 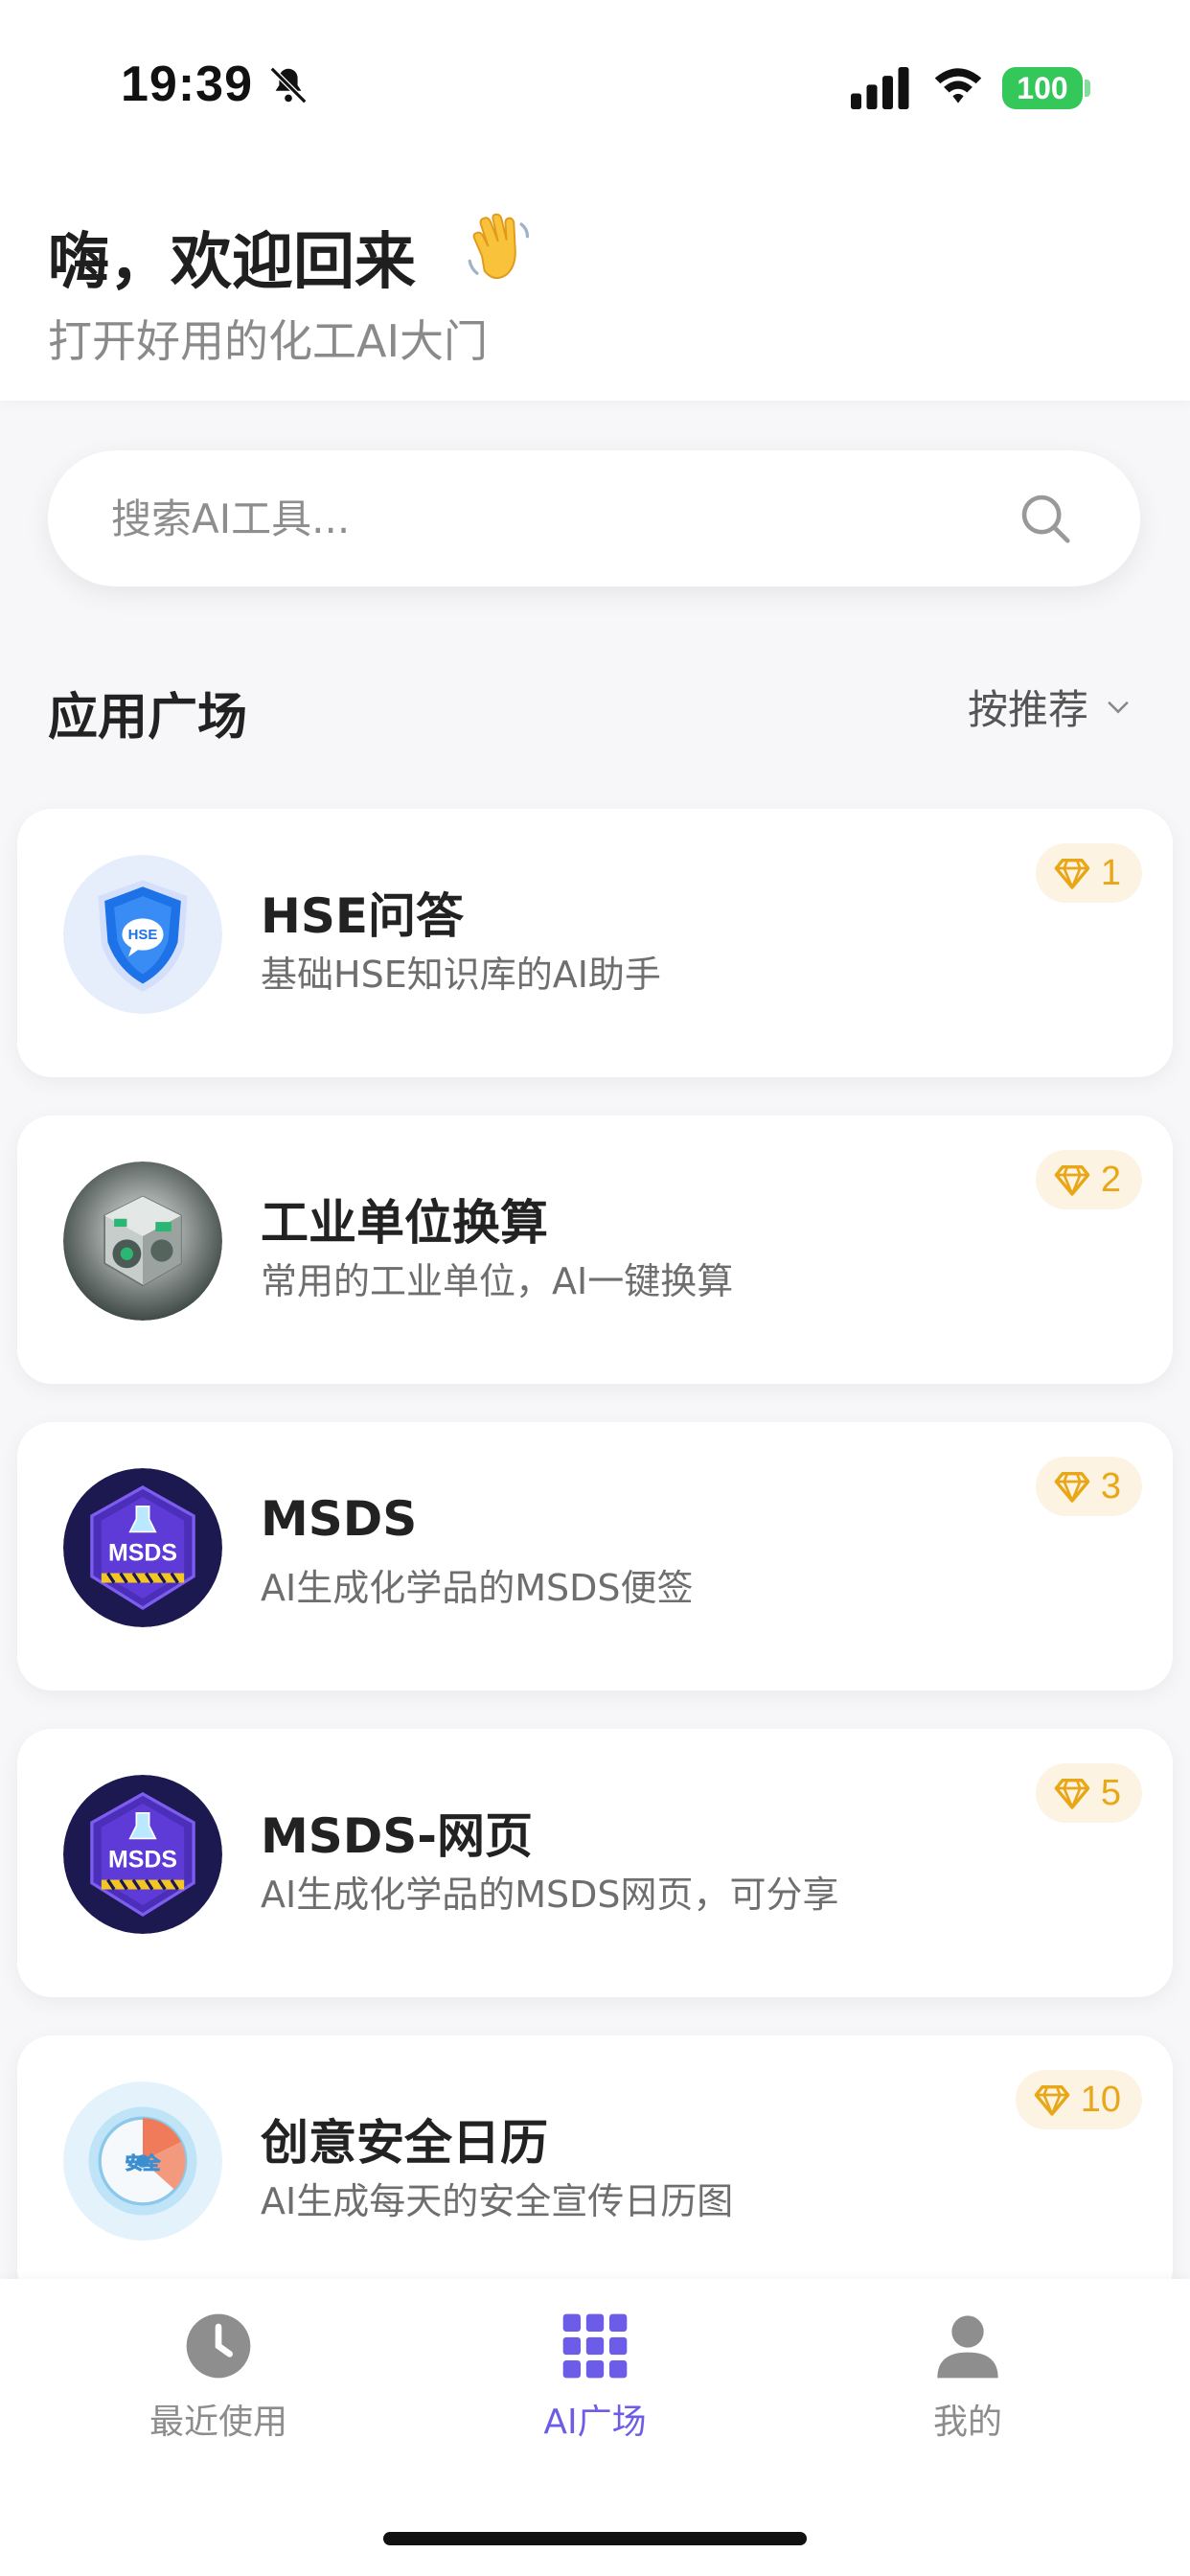 I want to click on person-icon, so click(x=968, y=2347).